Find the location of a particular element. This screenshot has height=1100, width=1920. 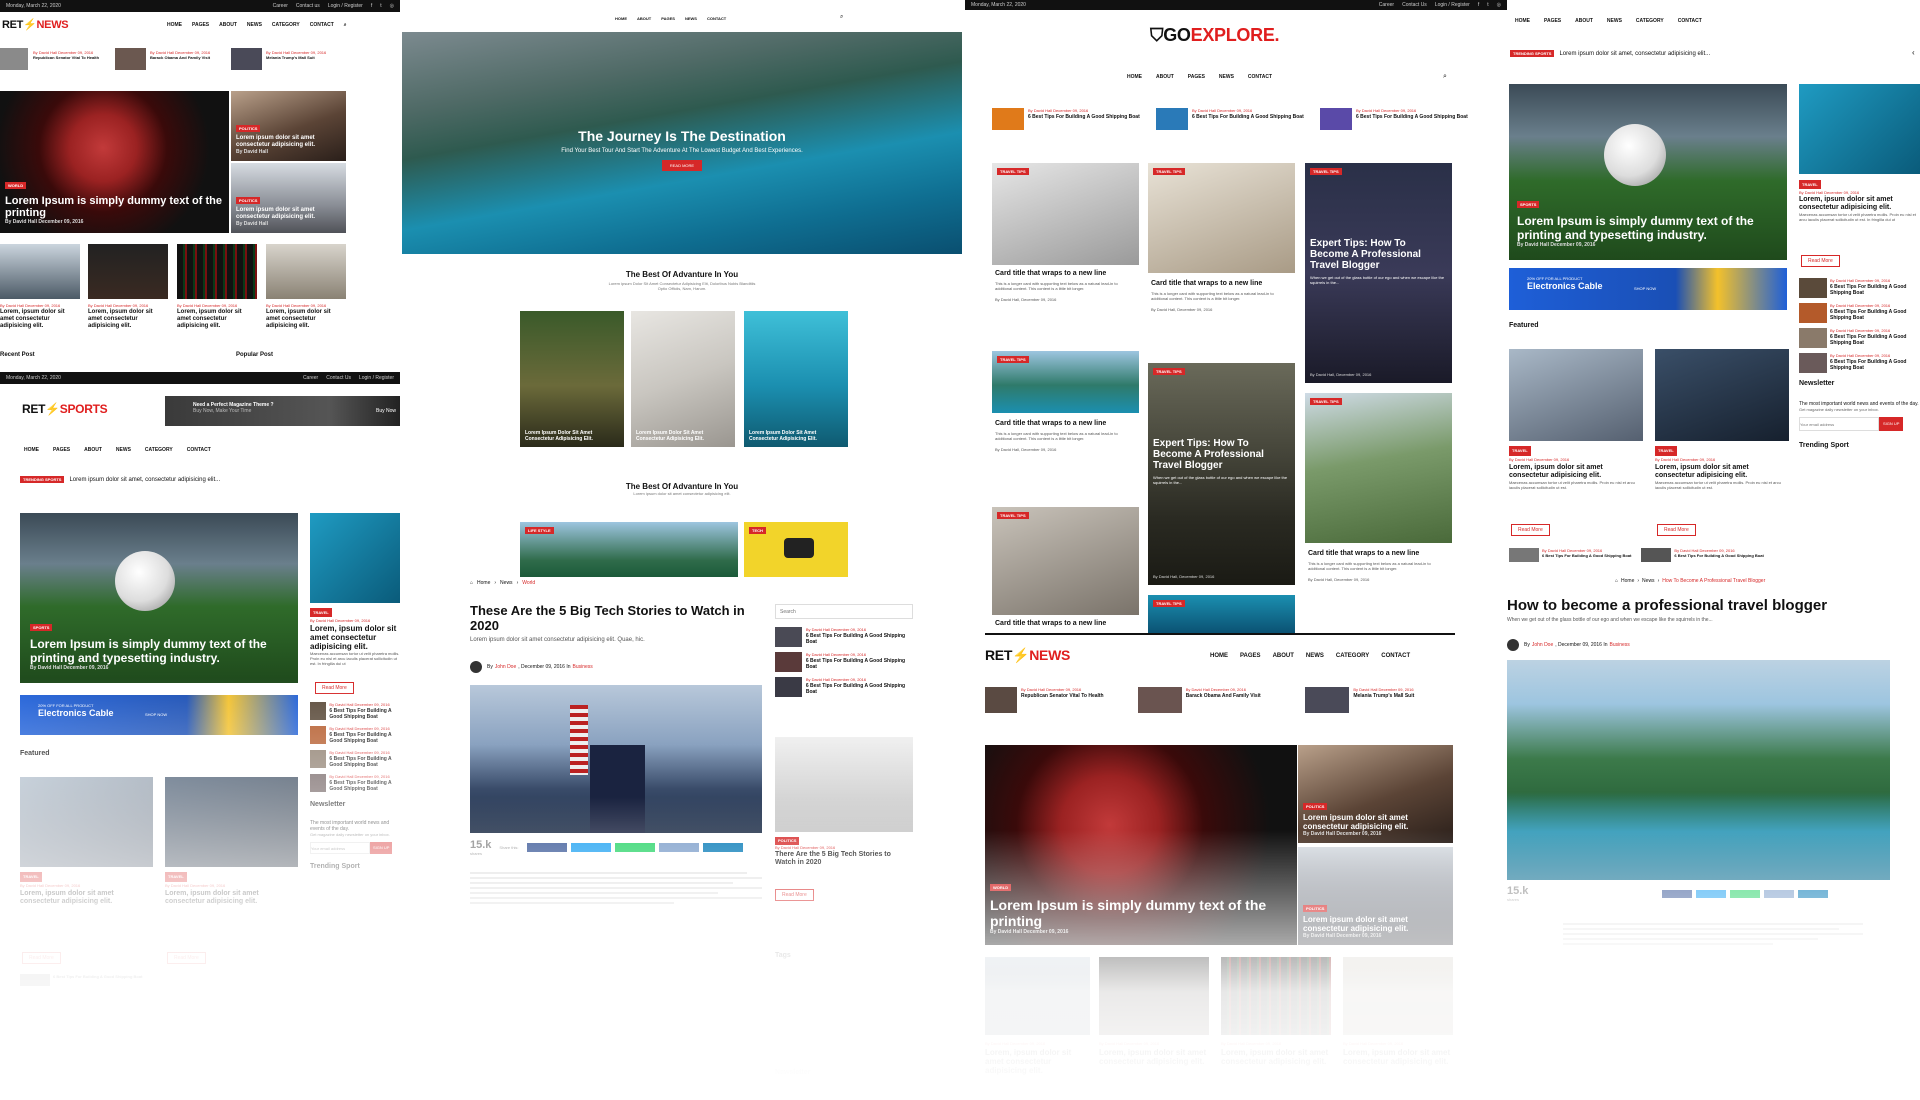

read-more-button: READ MORE is located at coordinates (682, 165).